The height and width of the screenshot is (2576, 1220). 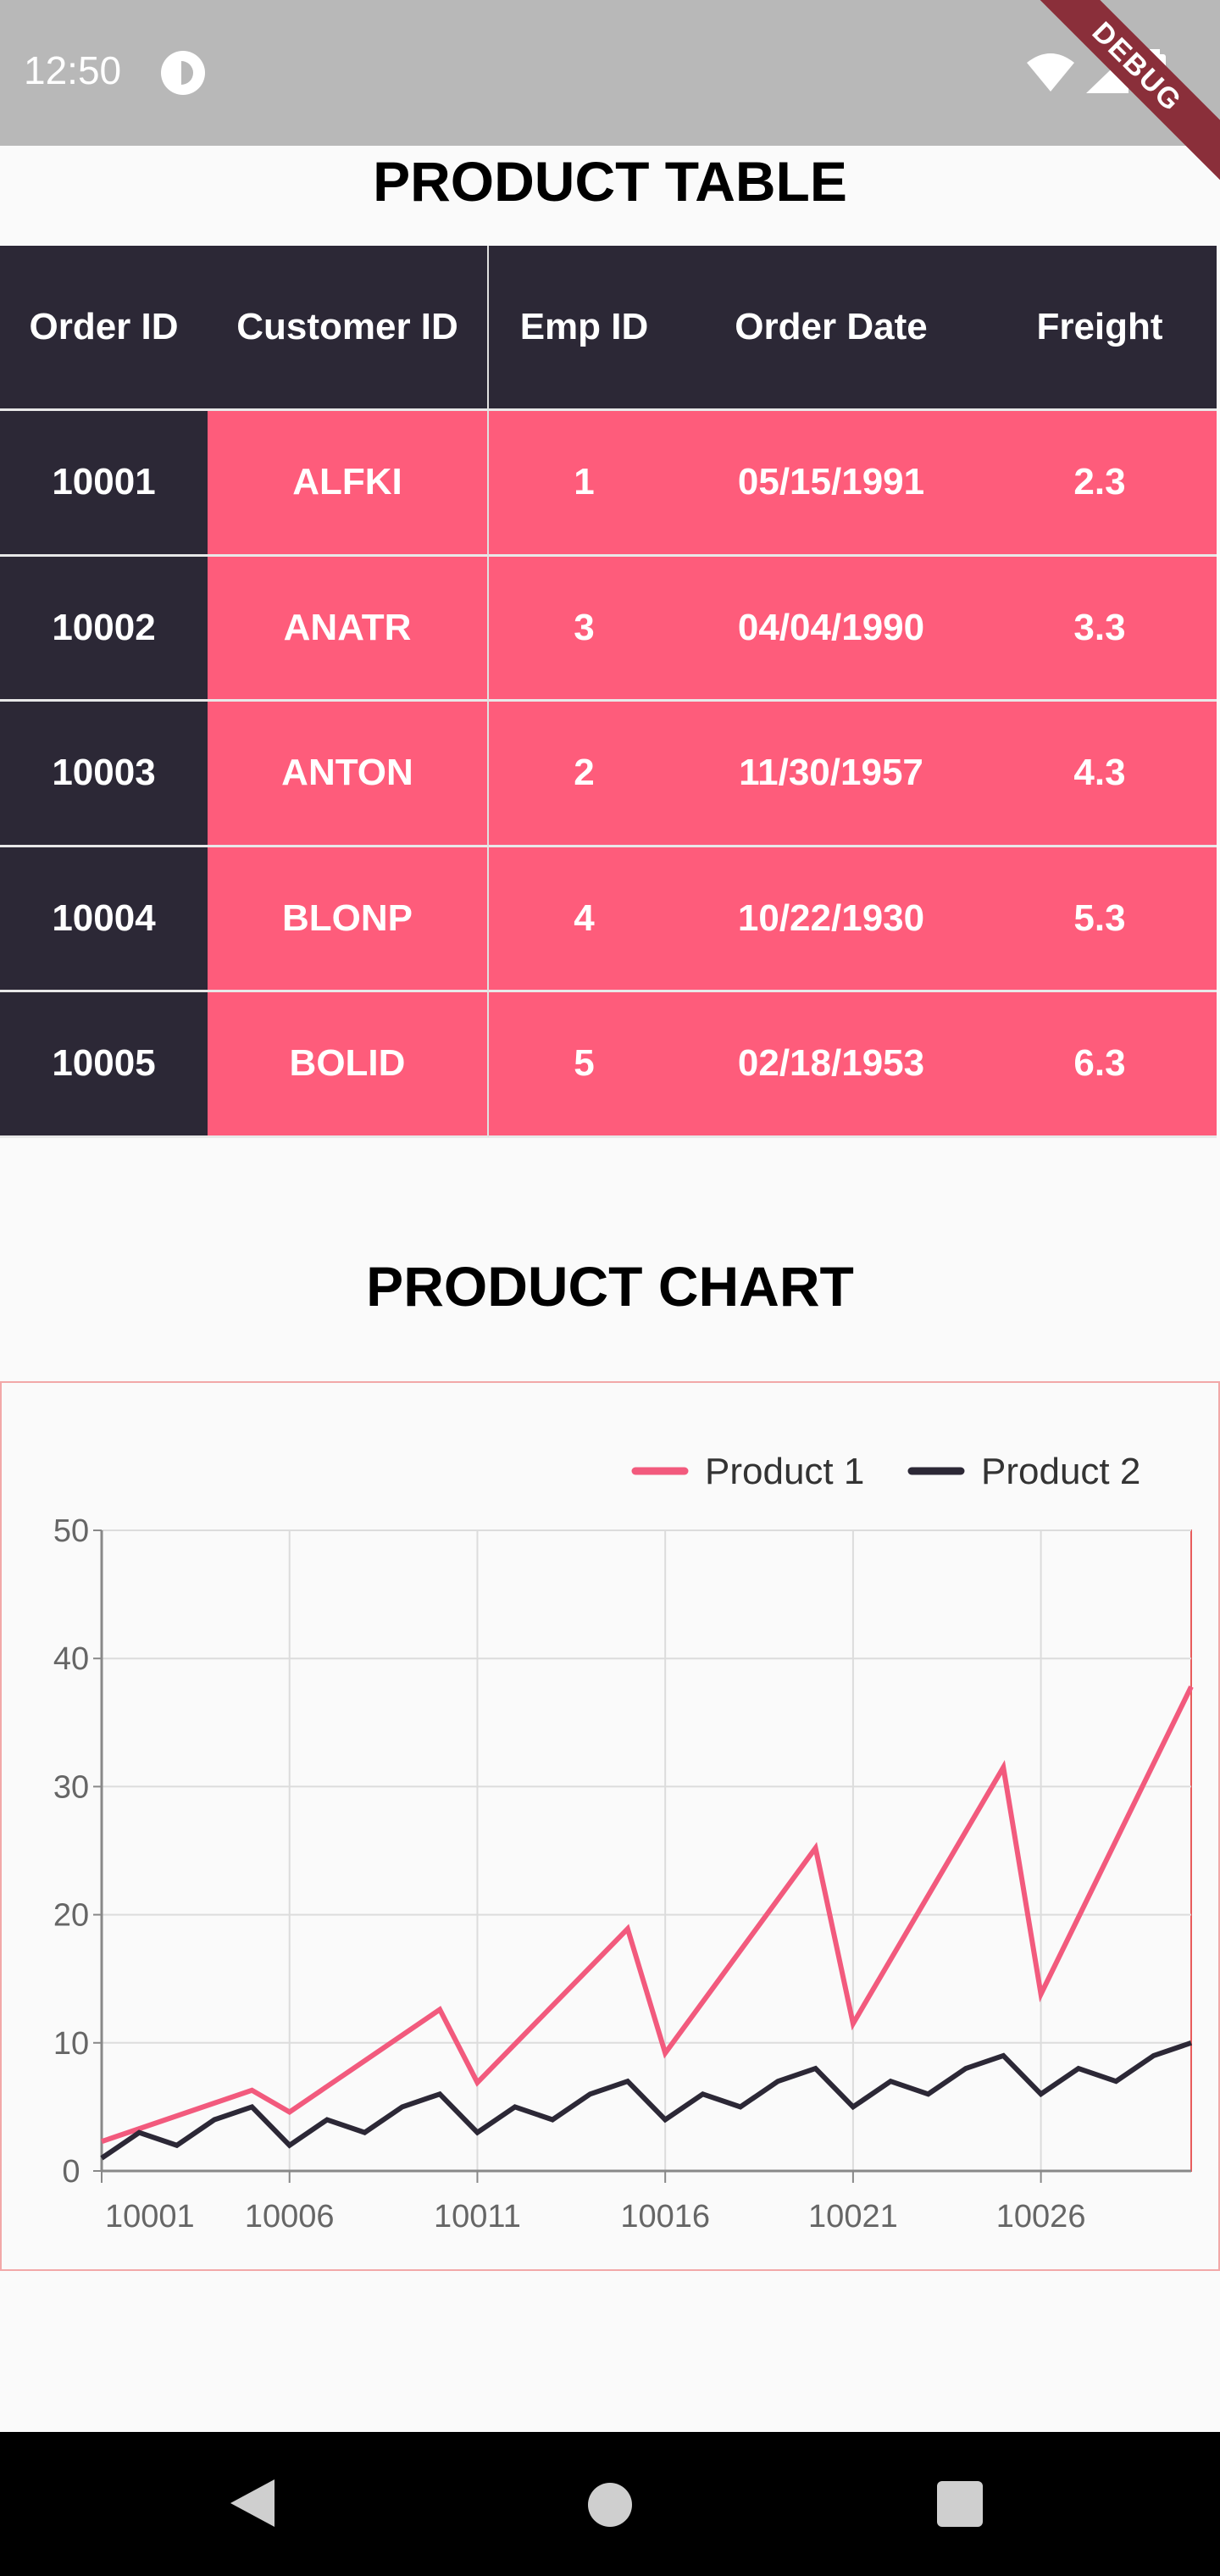 I want to click on cell-freight: 6.3, so click(x=1100, y=1065).